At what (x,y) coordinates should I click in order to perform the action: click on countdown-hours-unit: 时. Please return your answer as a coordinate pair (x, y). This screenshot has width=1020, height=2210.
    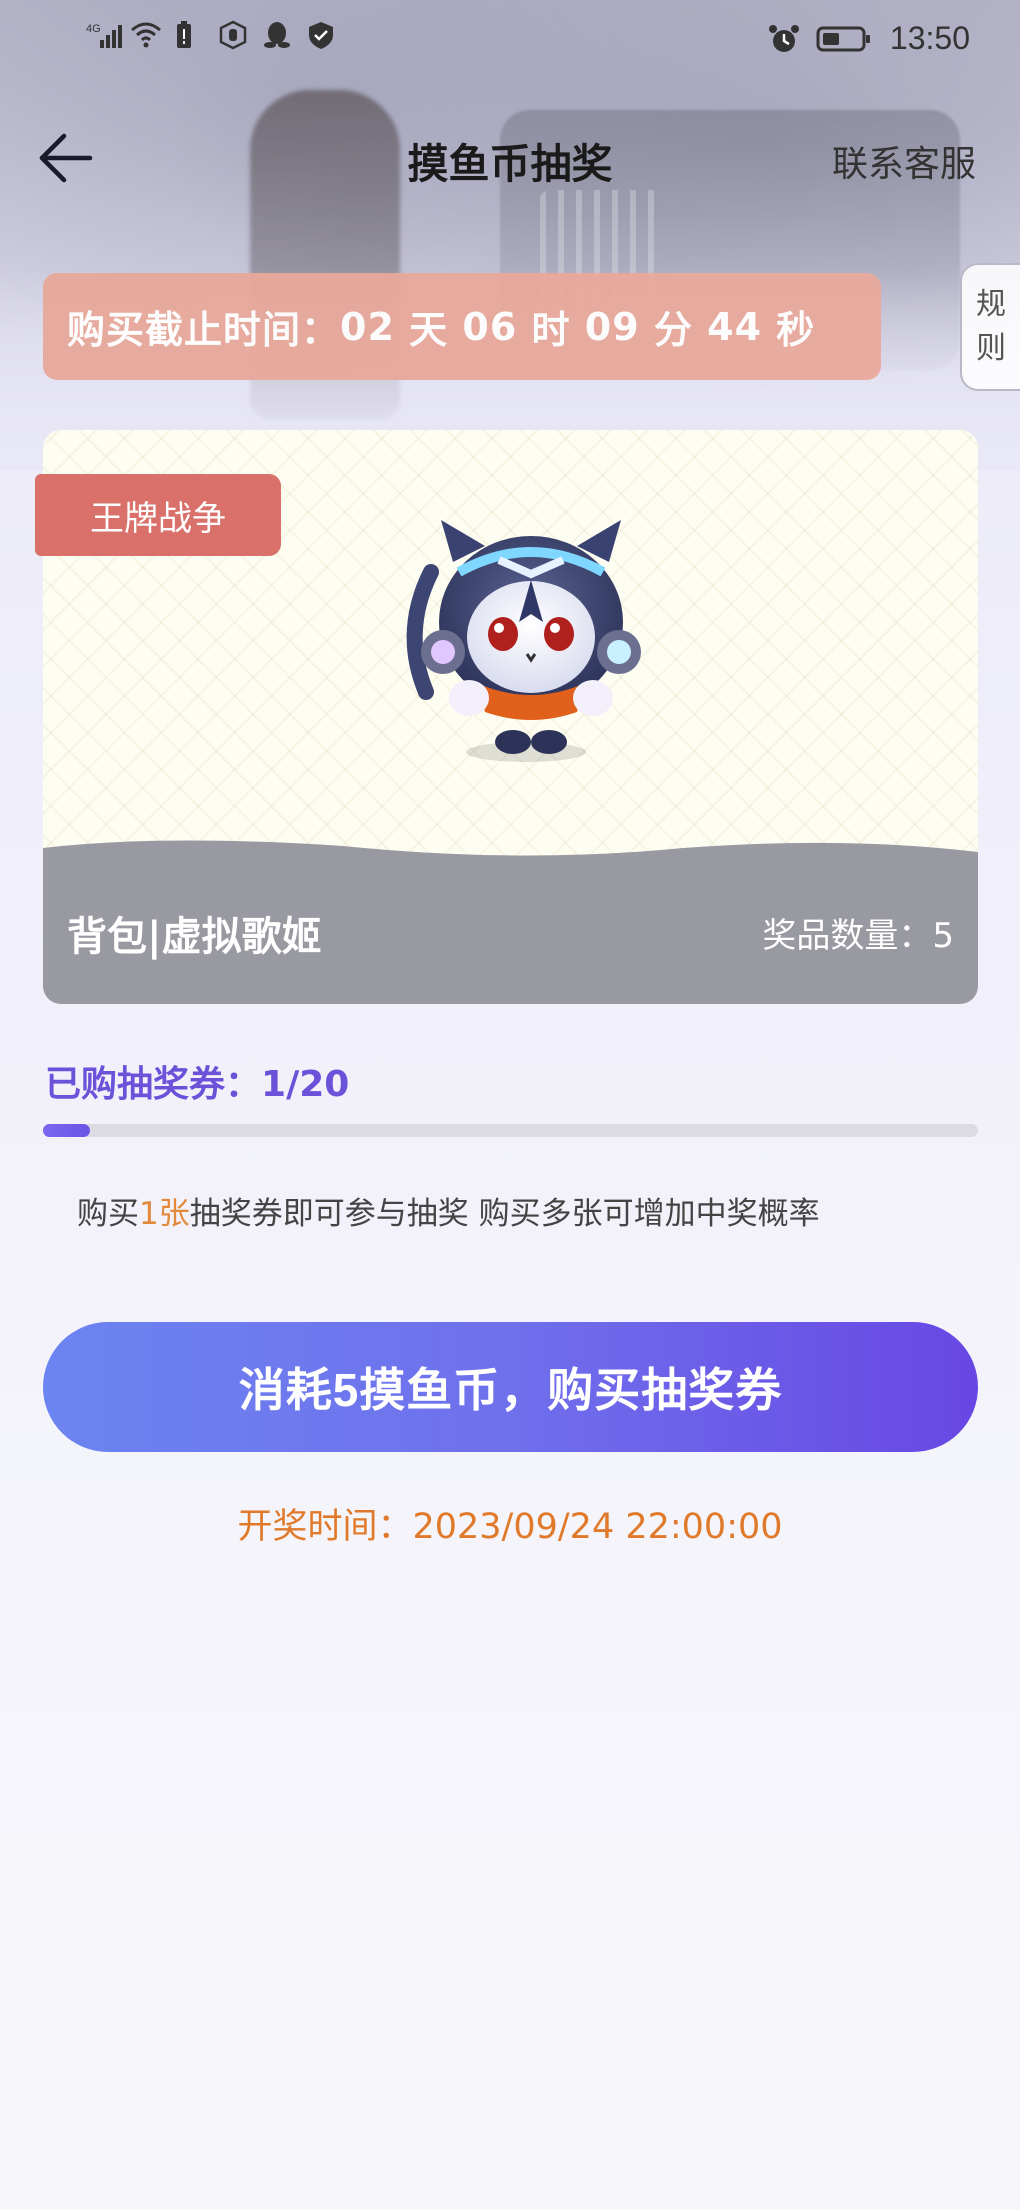
    Looking at the image, I should click on (551, 330).